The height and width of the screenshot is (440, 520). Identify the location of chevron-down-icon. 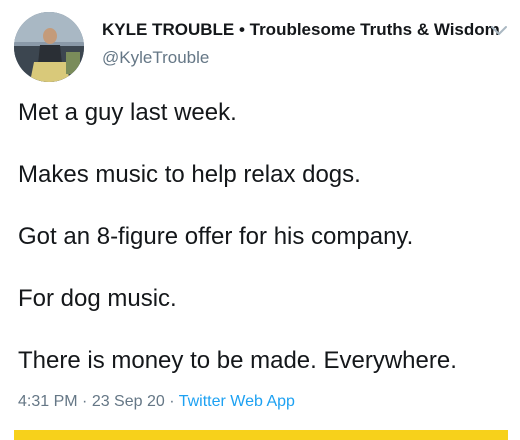
(499, 31).